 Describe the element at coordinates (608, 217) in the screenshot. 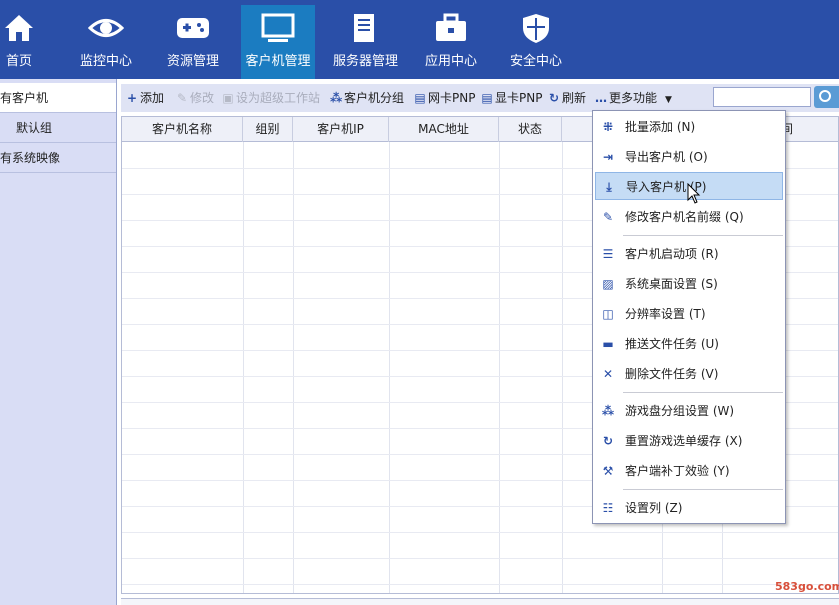

I see `pencil-icon: ✎` at that location.